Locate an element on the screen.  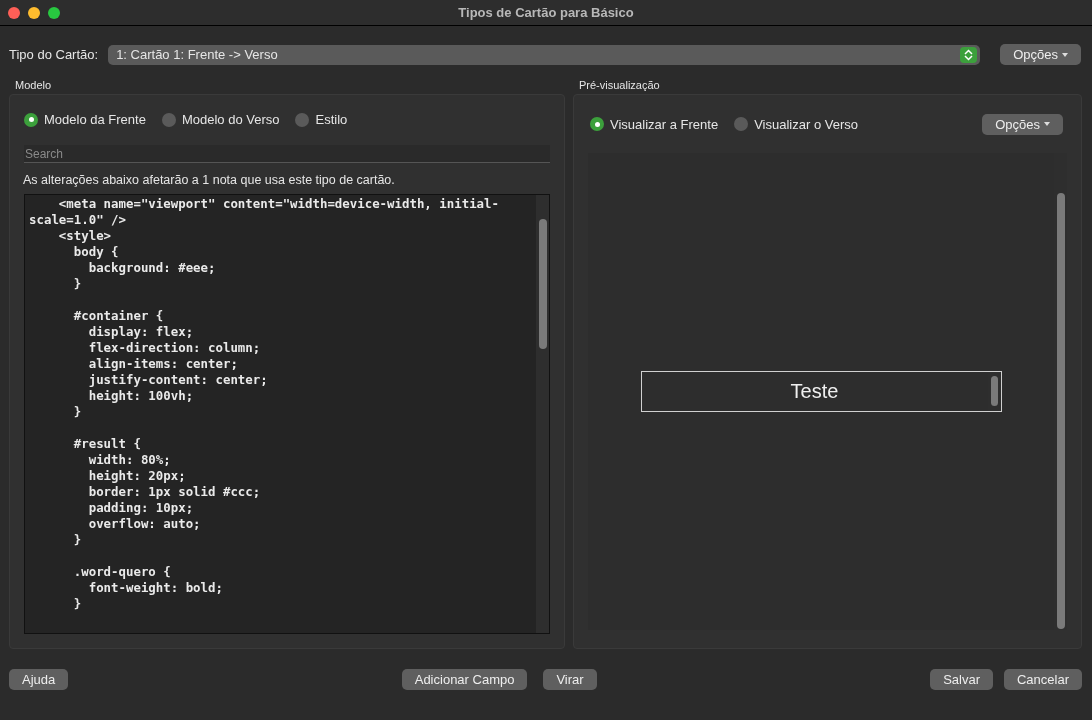
card-type-label: Tipo do Cartão: is located at coordinates (54, 54).